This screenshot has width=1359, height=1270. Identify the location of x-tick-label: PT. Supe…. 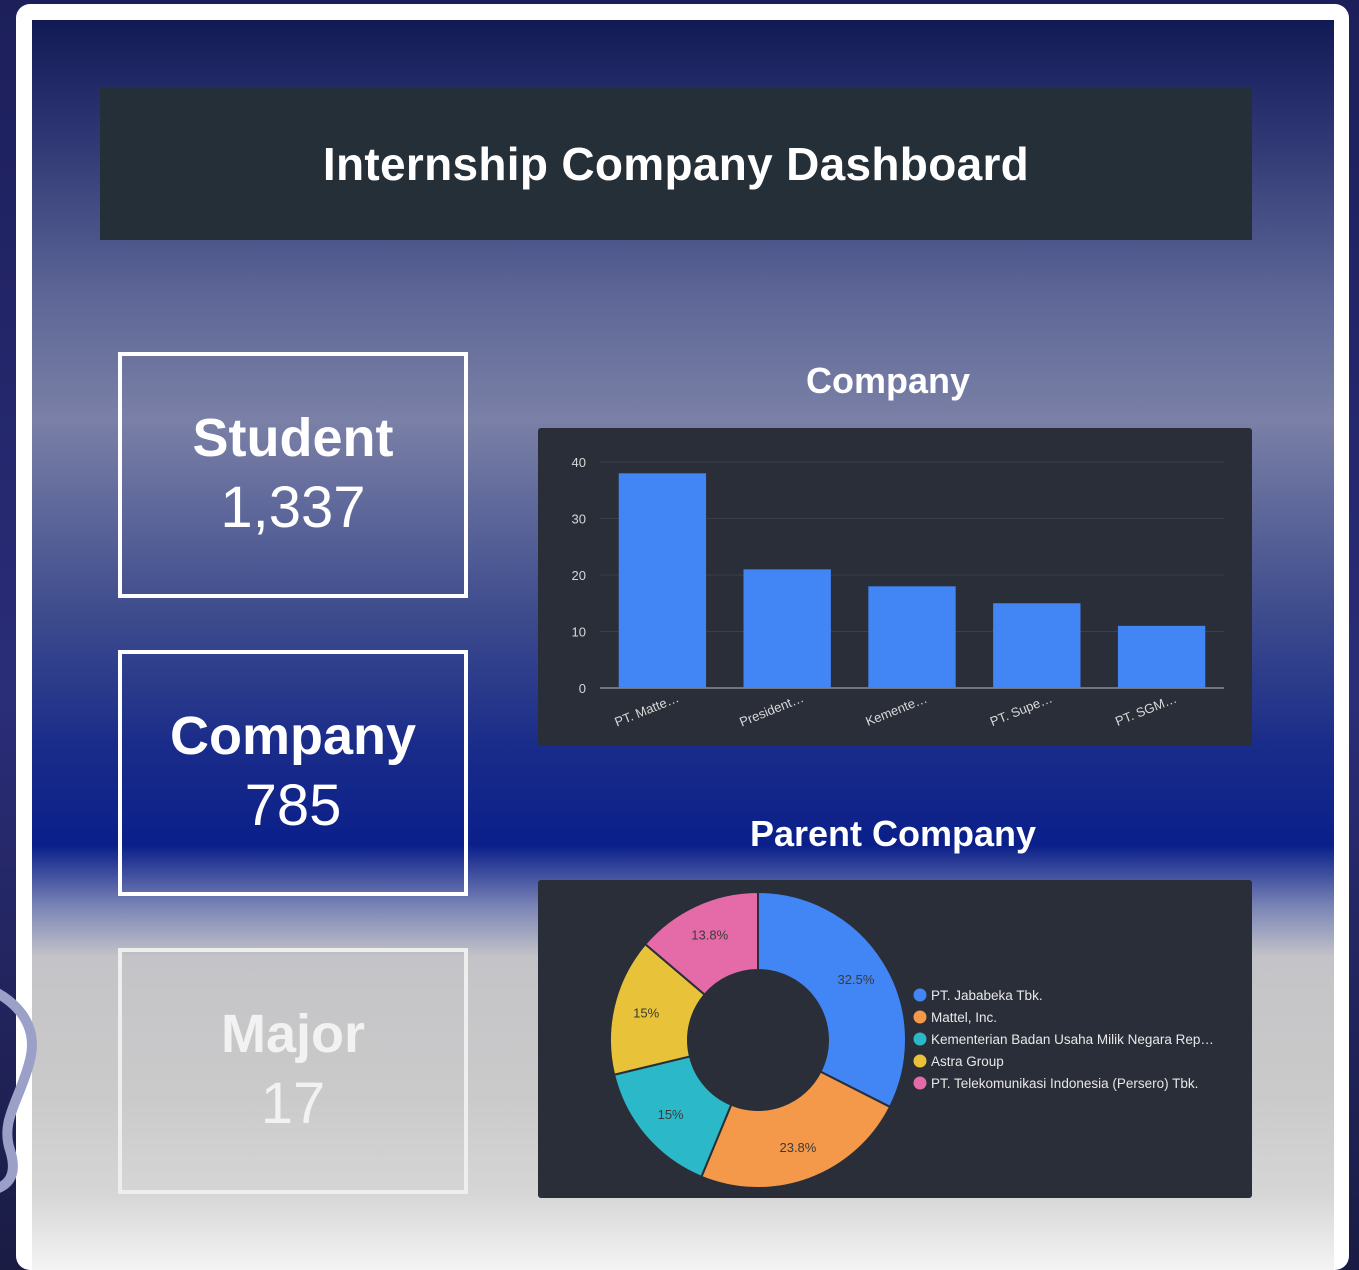
(1021, 710).